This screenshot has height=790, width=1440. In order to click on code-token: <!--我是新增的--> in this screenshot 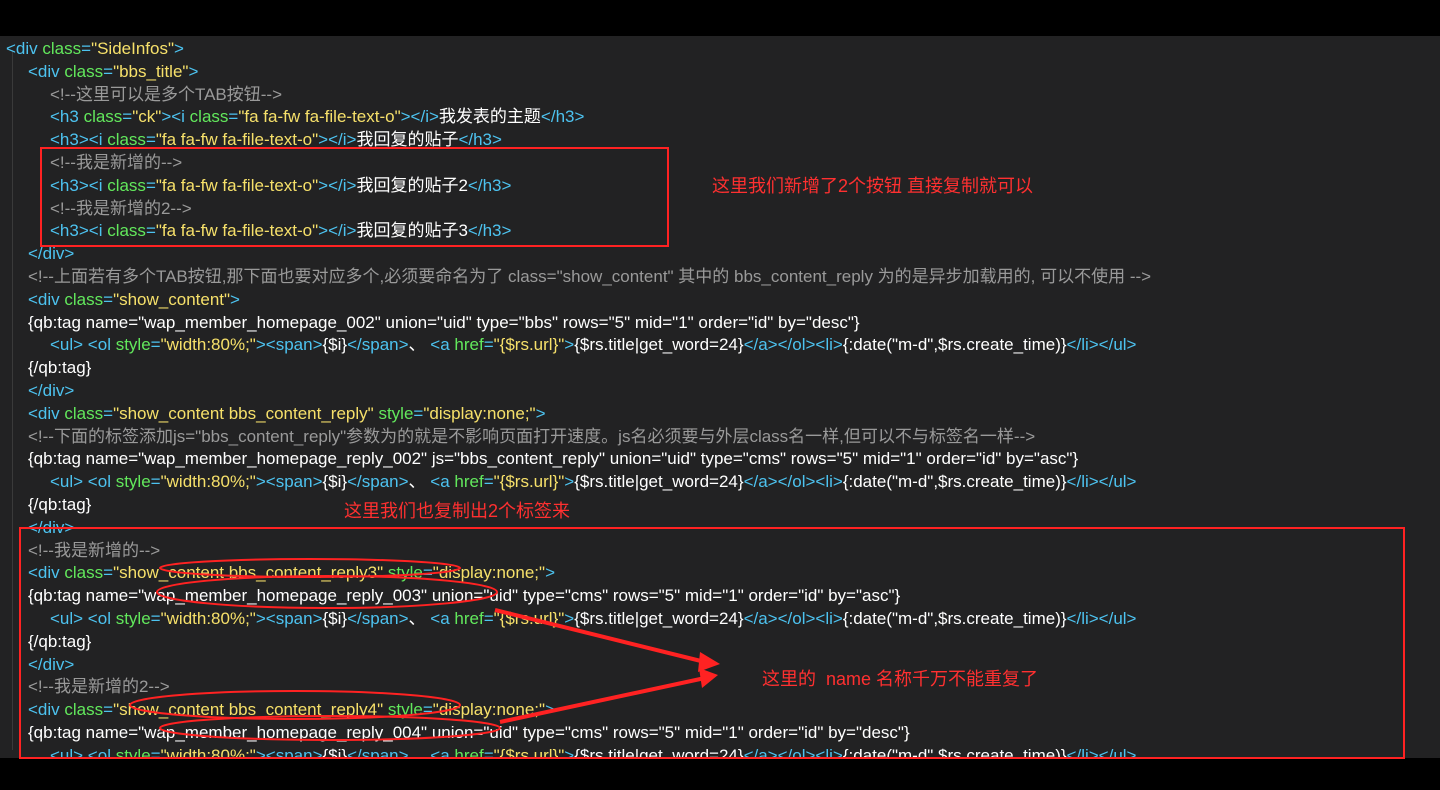, I will do `click(116, 162)`.